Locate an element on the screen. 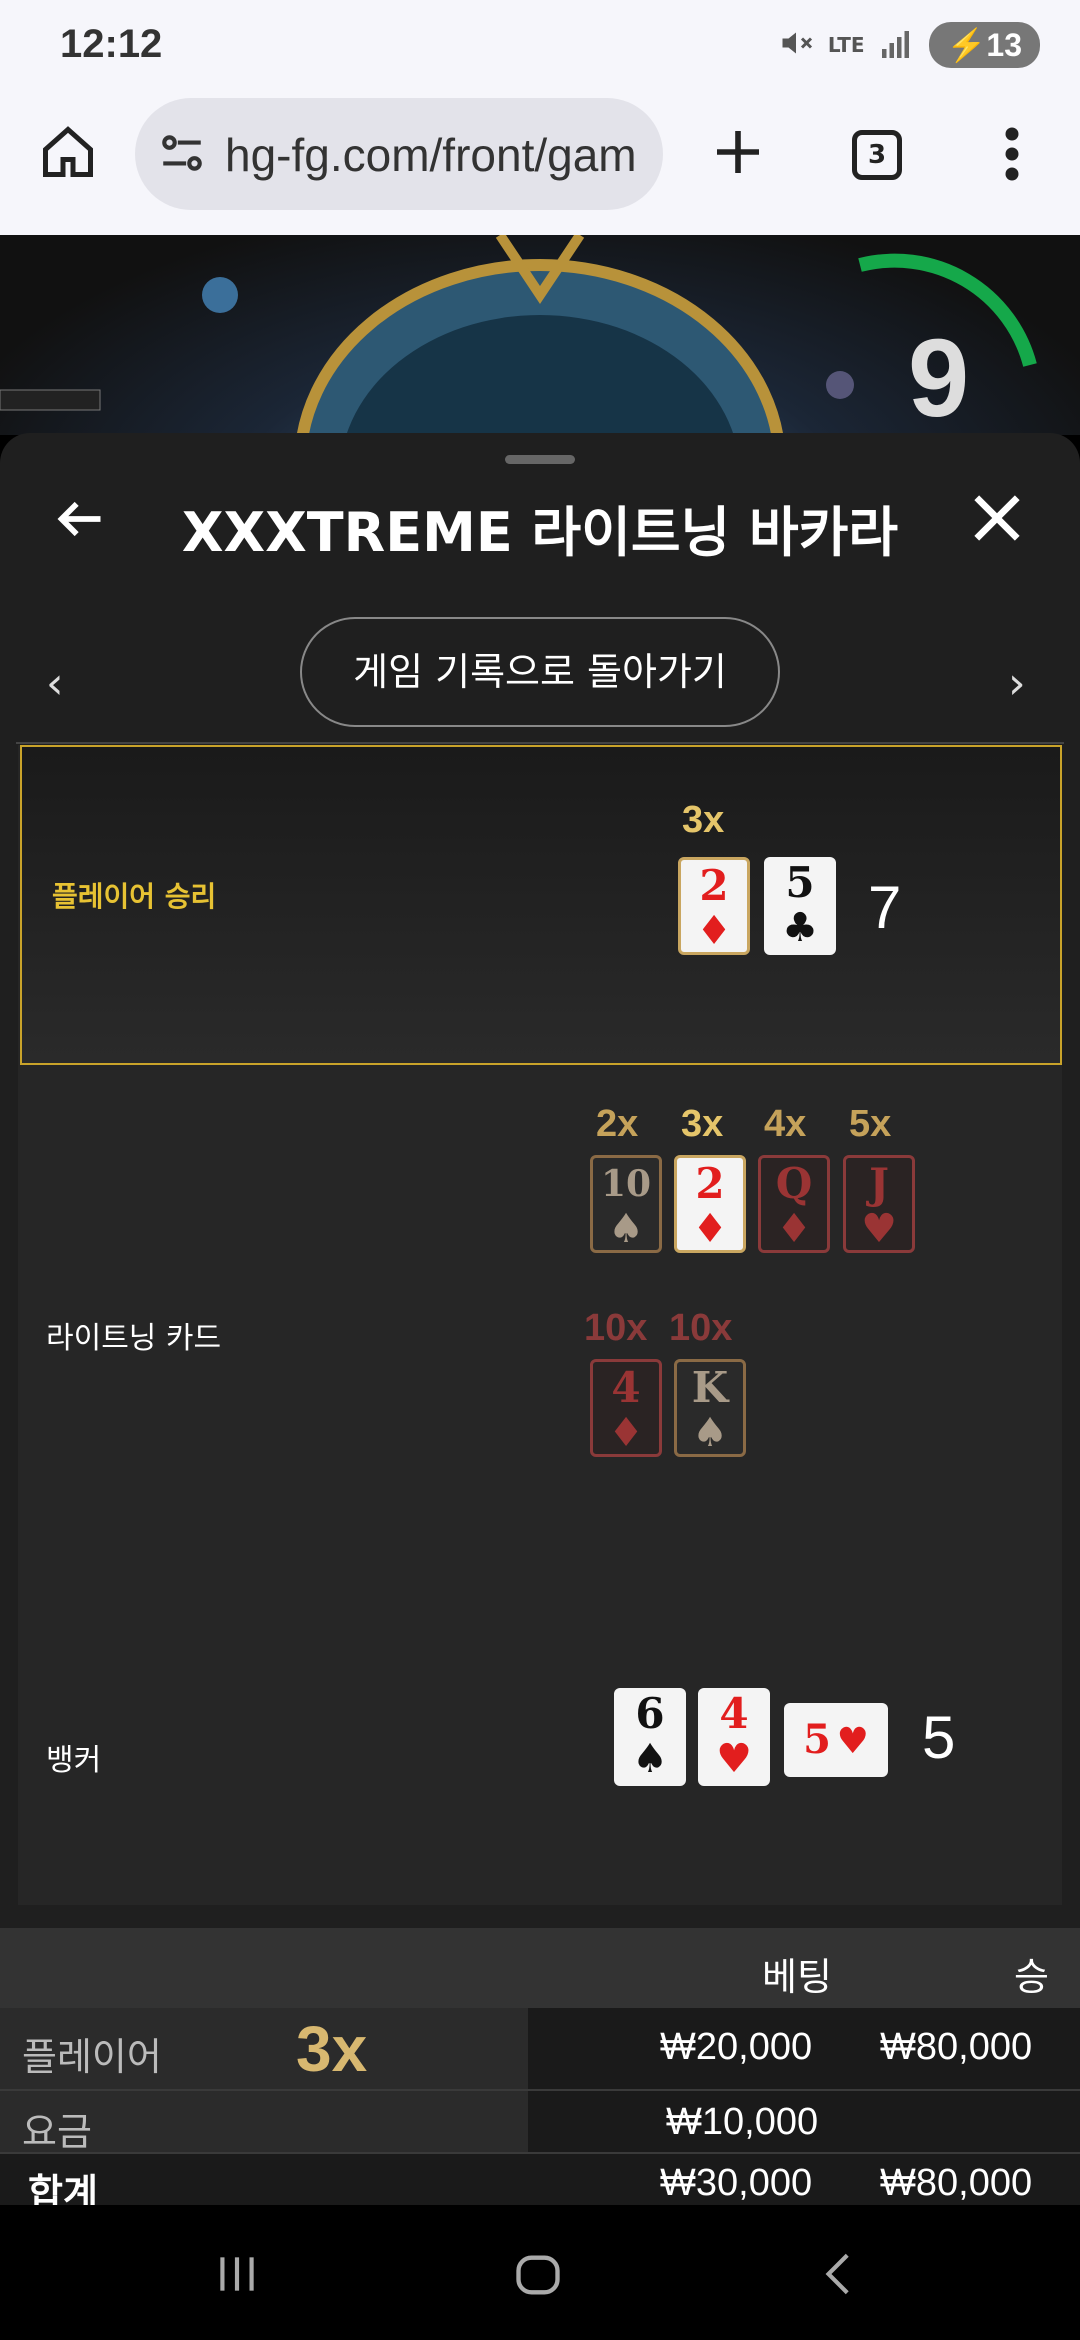 The image size is (1080, 2340). card-rank: Q is located at coordinates (794, 1183).